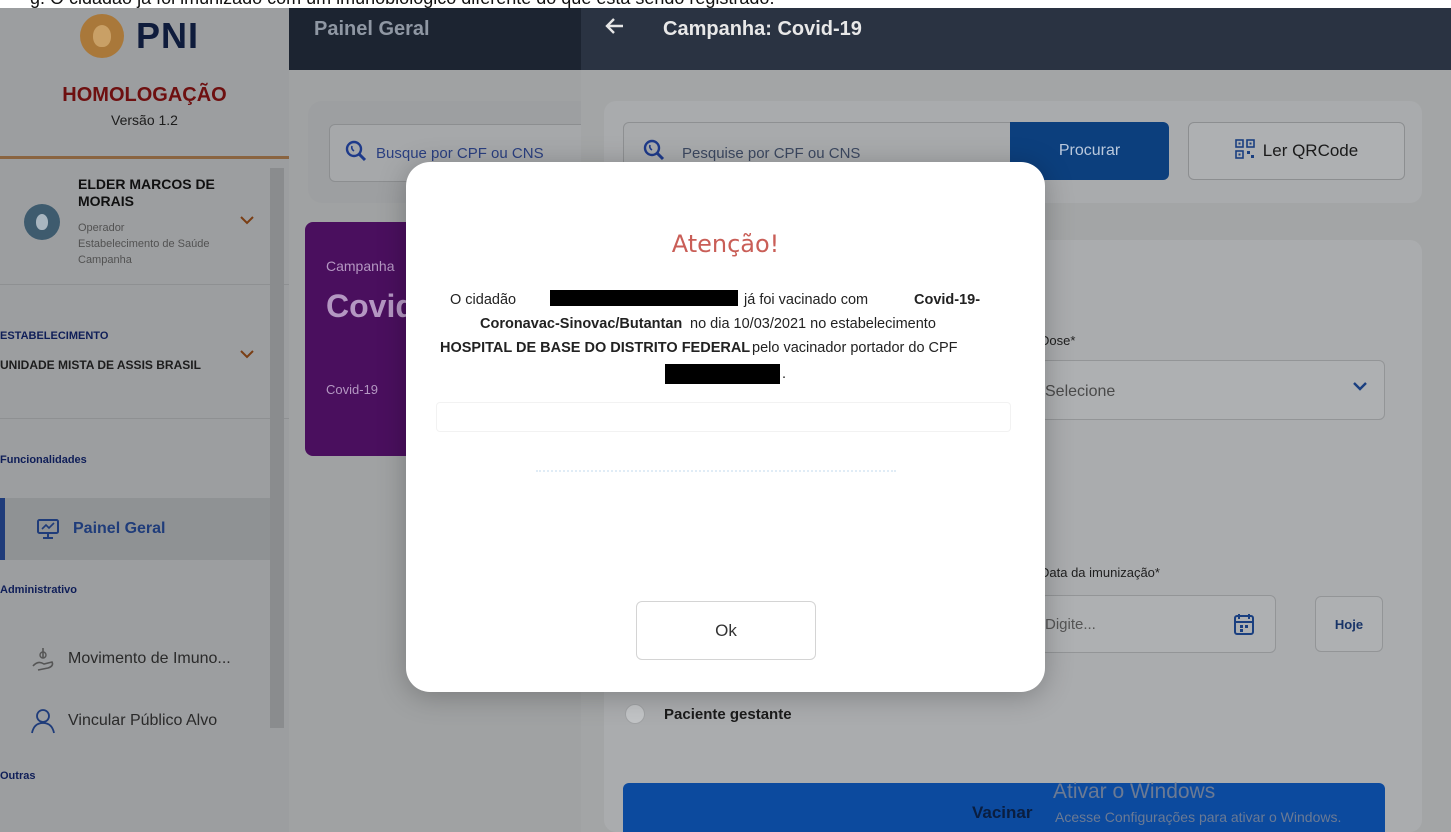 This screenshot has height=832, width=1451. Describe the element at coordinates (1244, 626) in the screenshot. I see `calendar-icon` at that location.